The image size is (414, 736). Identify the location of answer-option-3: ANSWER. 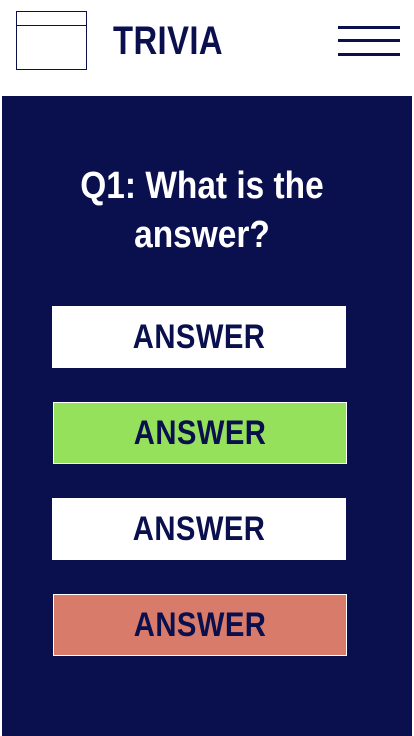
(199, 529).